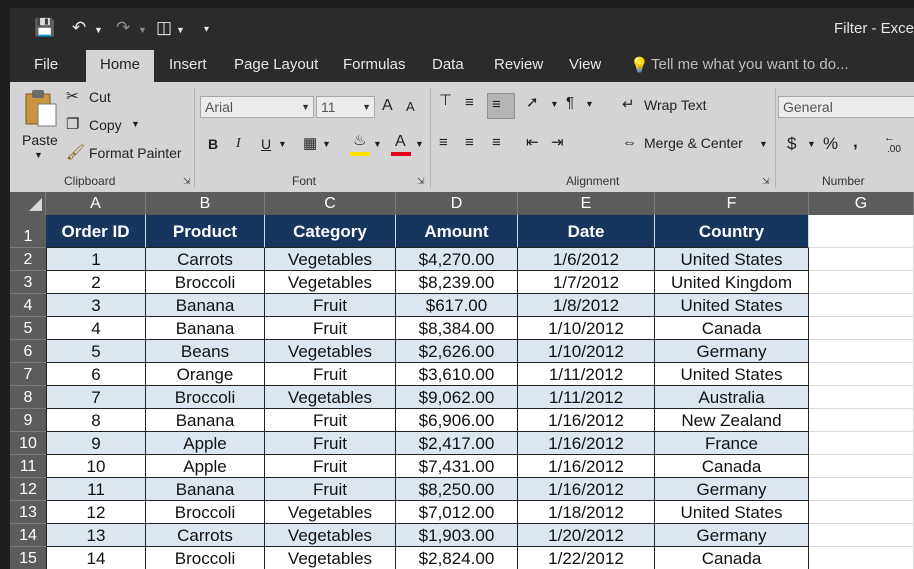 This screenshot has height=569, width=914. I want to click on row-header-3: 3, so click(28, 282).